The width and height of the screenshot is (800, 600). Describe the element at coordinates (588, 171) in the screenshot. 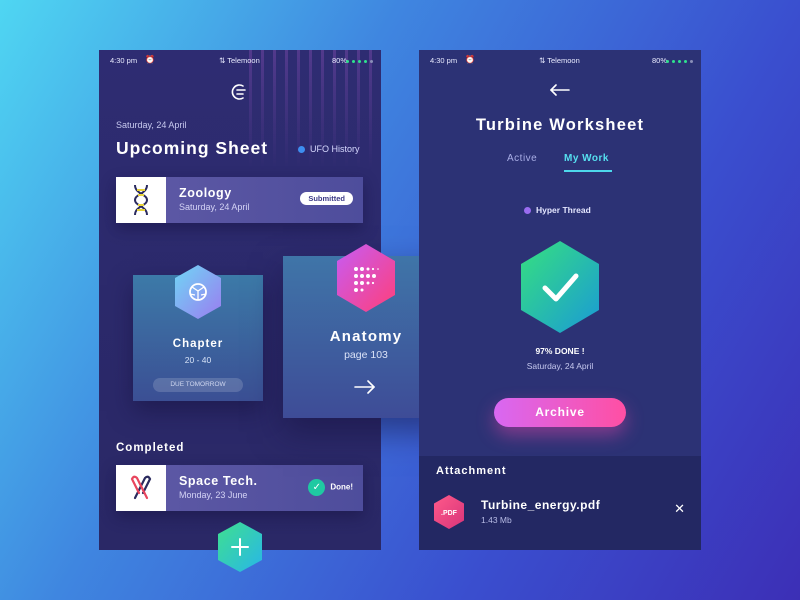

I see `tab-underline` at that location.